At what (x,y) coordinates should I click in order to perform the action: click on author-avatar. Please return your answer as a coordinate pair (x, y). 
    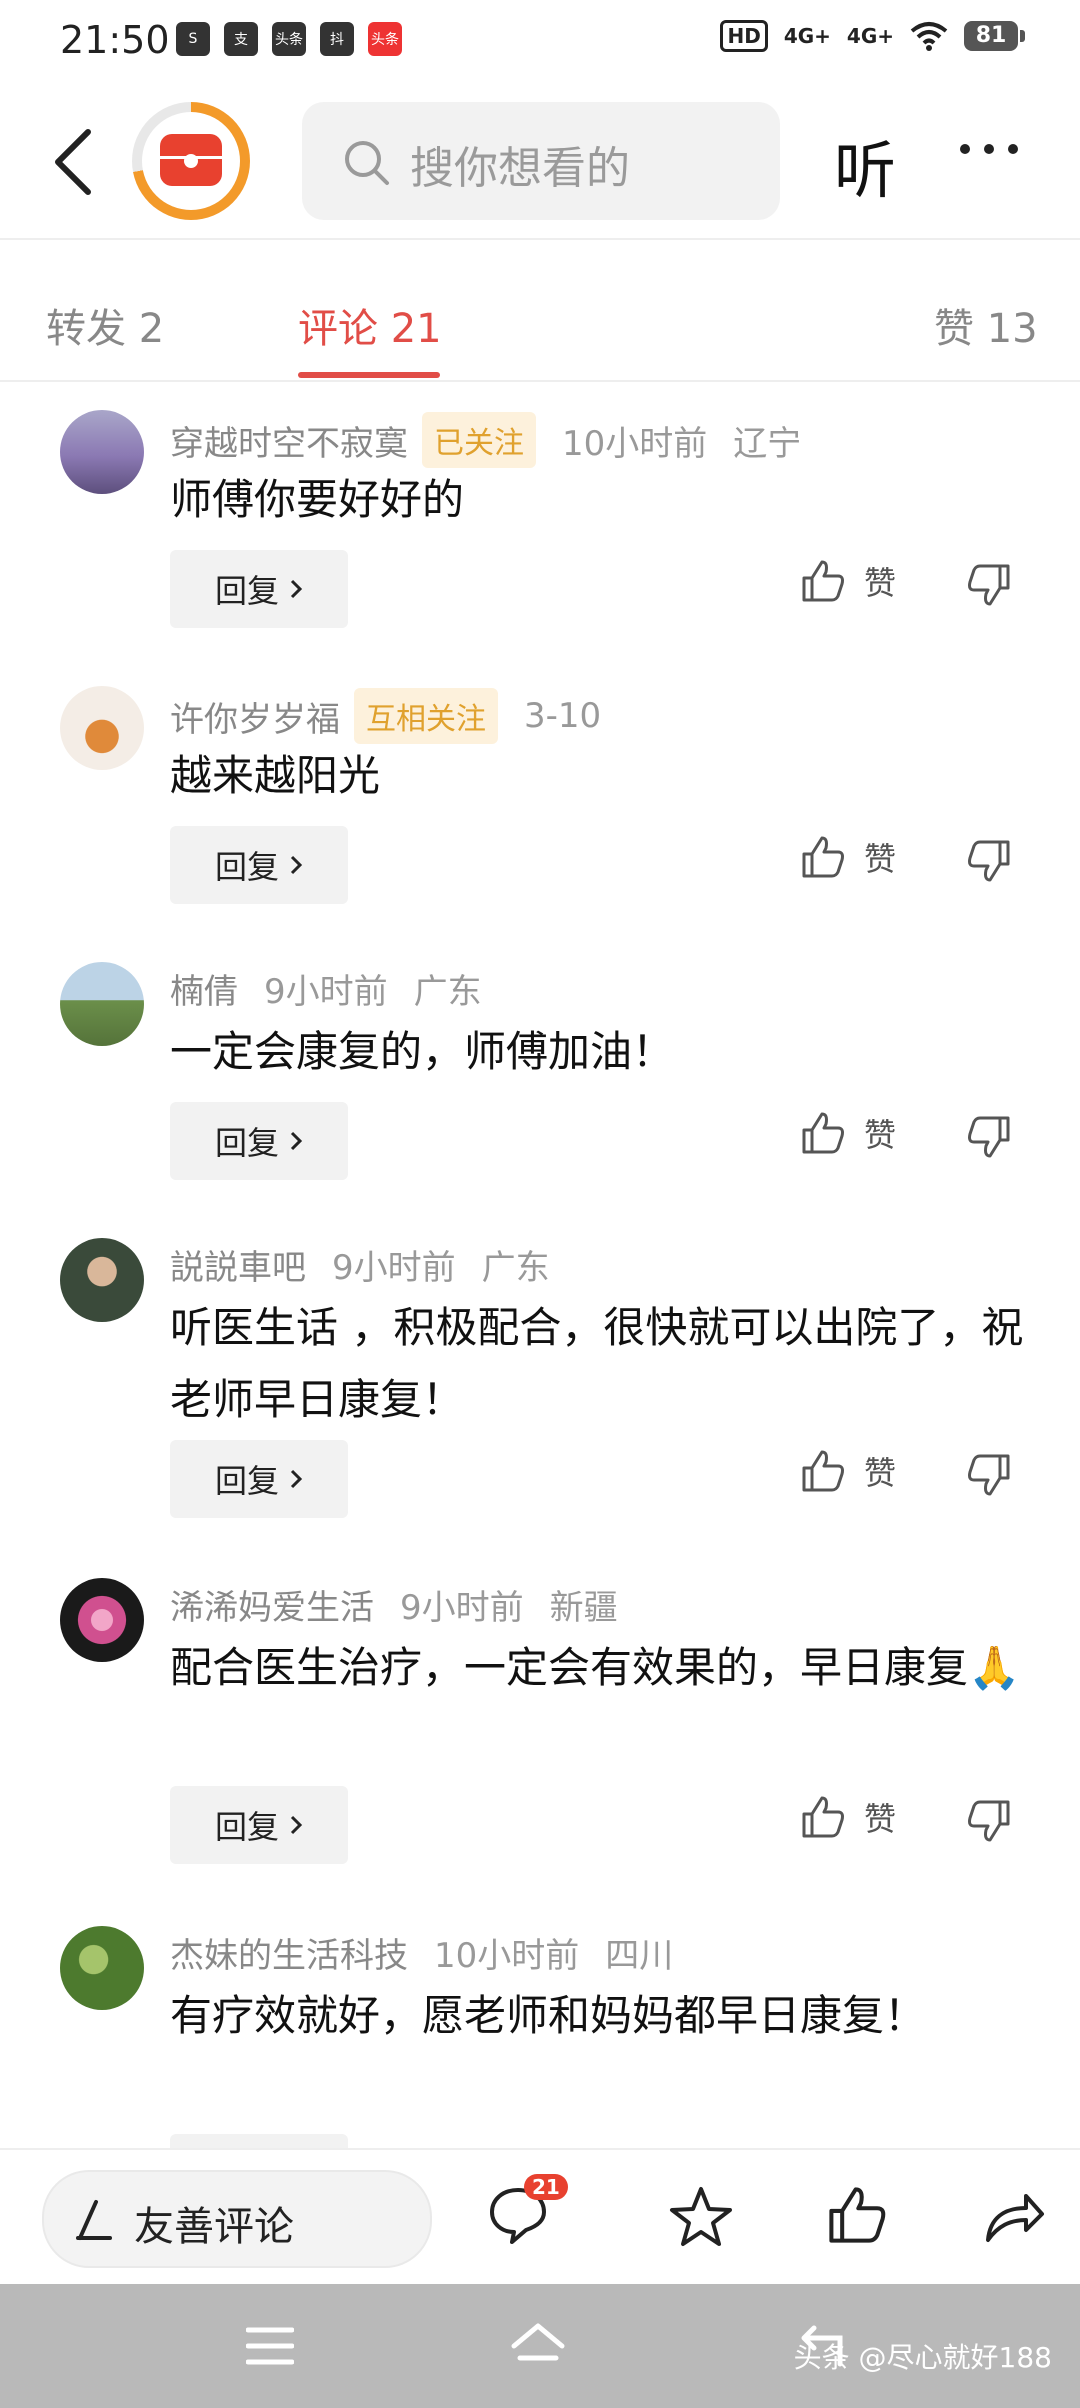
    Looking at the image, I should click on (191, 161).